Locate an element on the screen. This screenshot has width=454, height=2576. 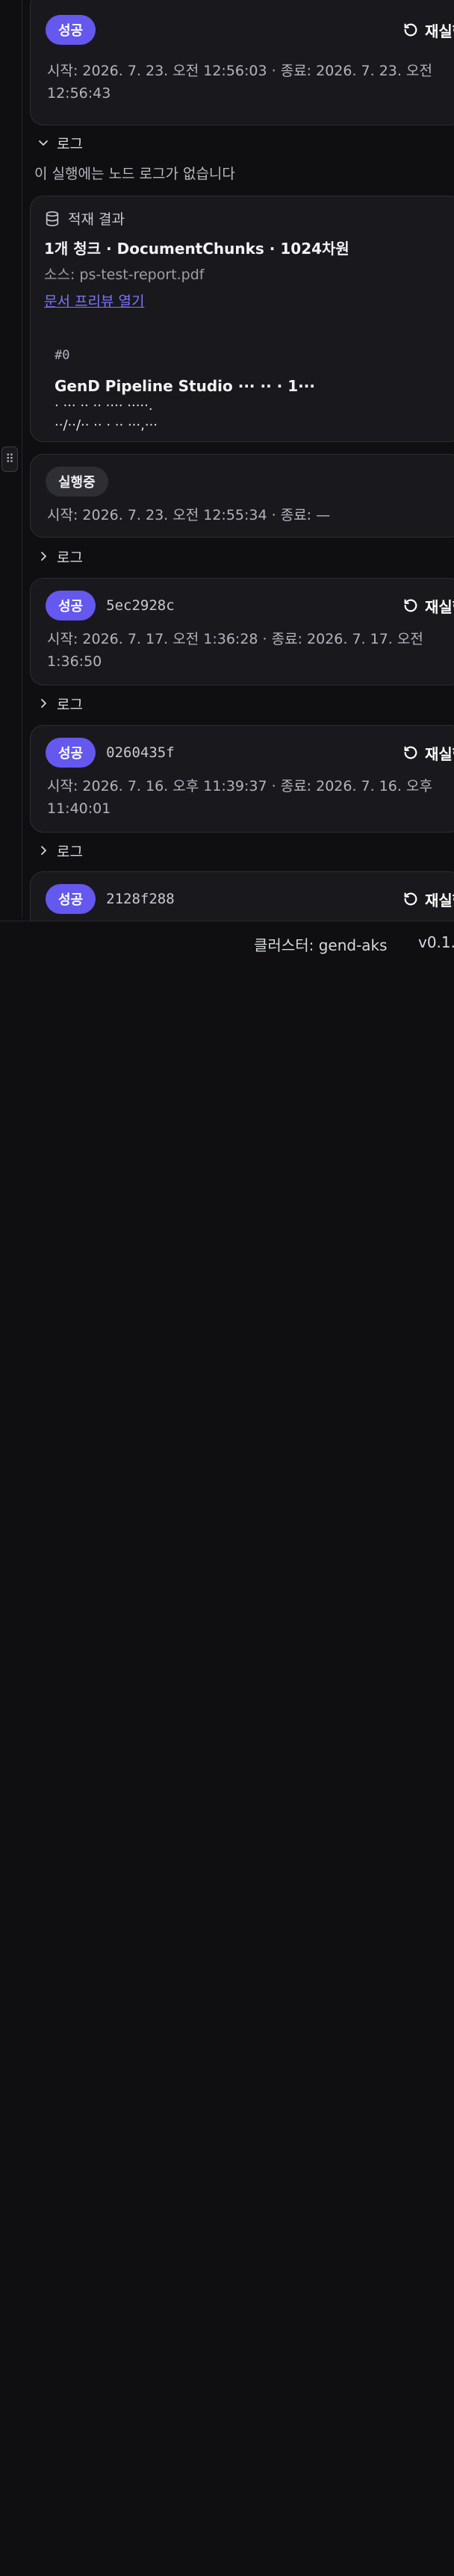
app-version: v0.1. is located at coordinates (436, 942).